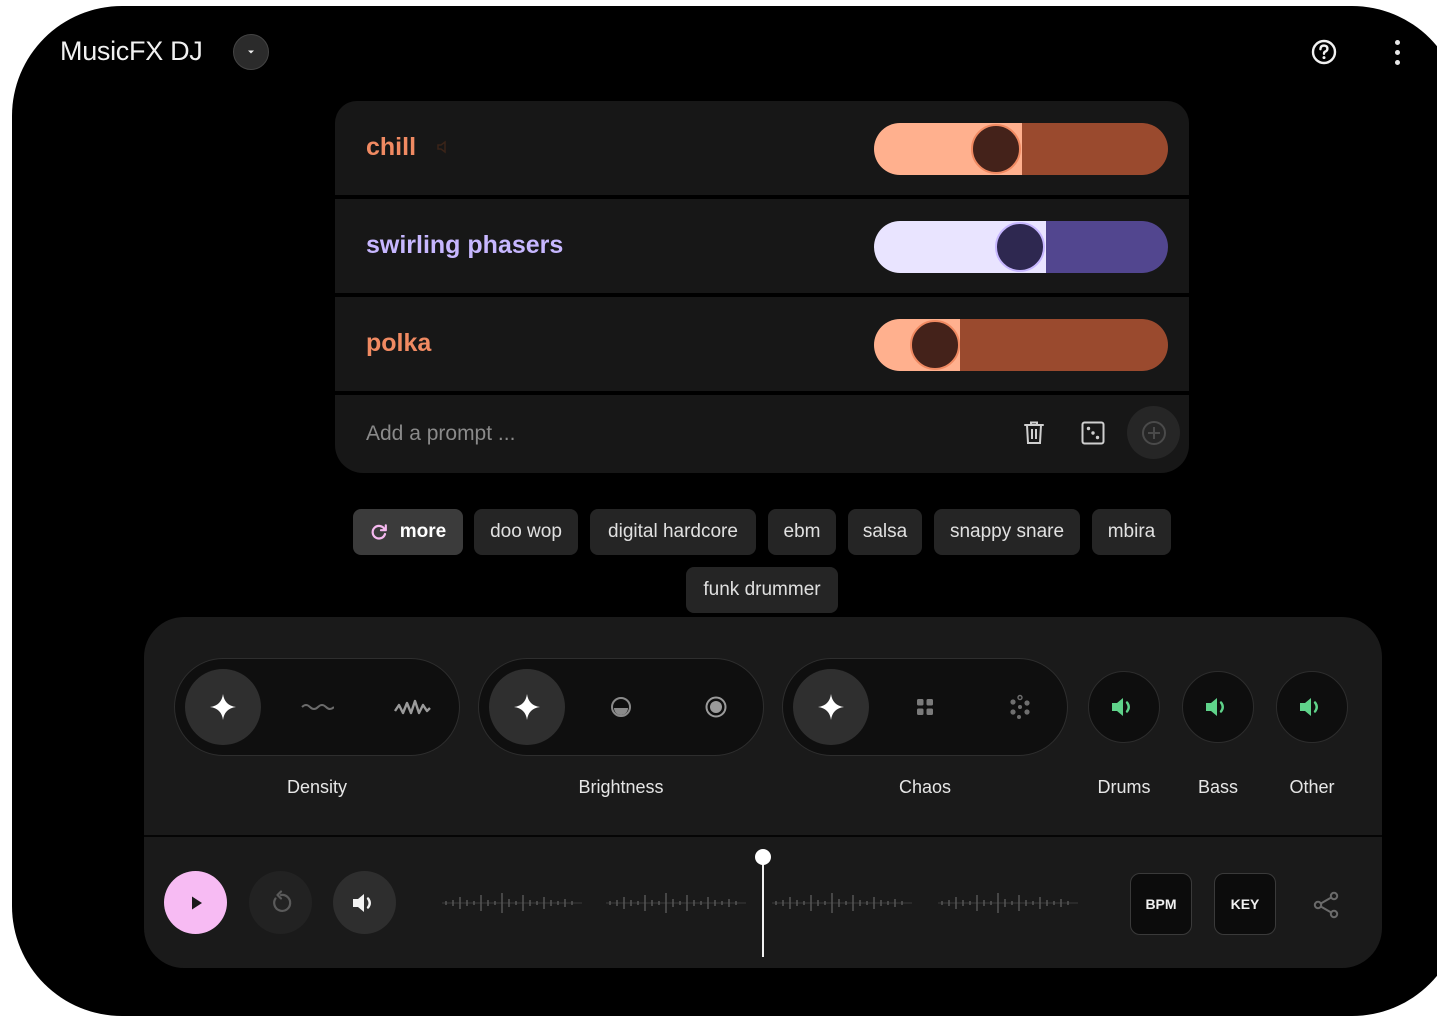 This screenshot has height=1016, width=1437. What do you see at coordinates (885, 532) in the screenshot?
I see `suggestion-chip: salsa` at bounding box center [885, 532].